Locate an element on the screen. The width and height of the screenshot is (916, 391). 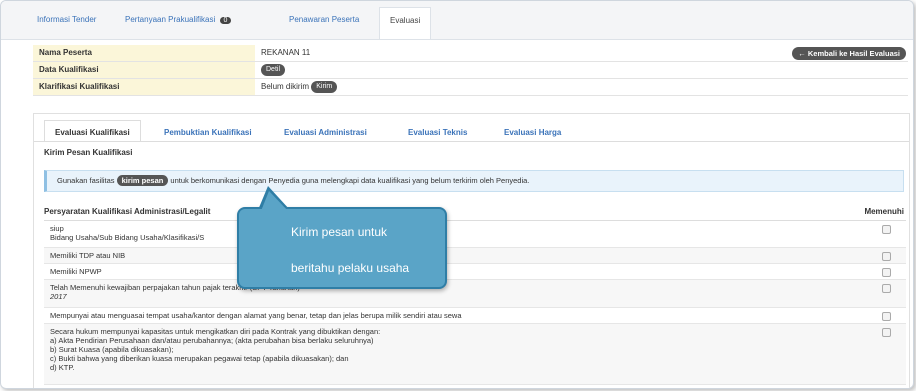
callout-line-1: Kirim pesan untuk is located at coordinates (339, 232).